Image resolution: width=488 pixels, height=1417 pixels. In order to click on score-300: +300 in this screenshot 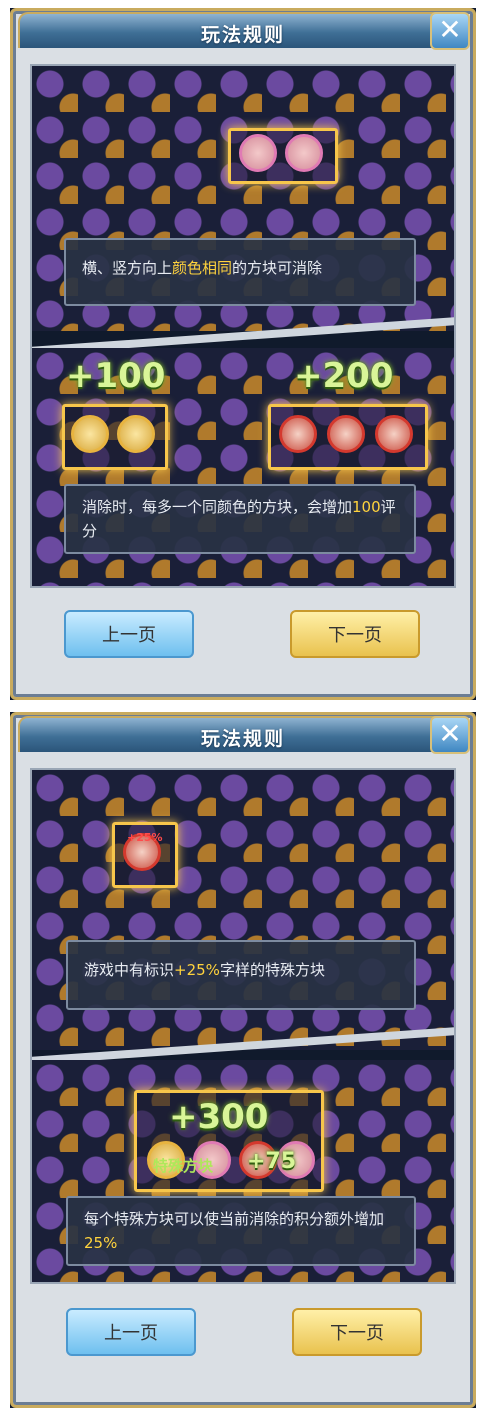, I will do `click(219, 1117)`.